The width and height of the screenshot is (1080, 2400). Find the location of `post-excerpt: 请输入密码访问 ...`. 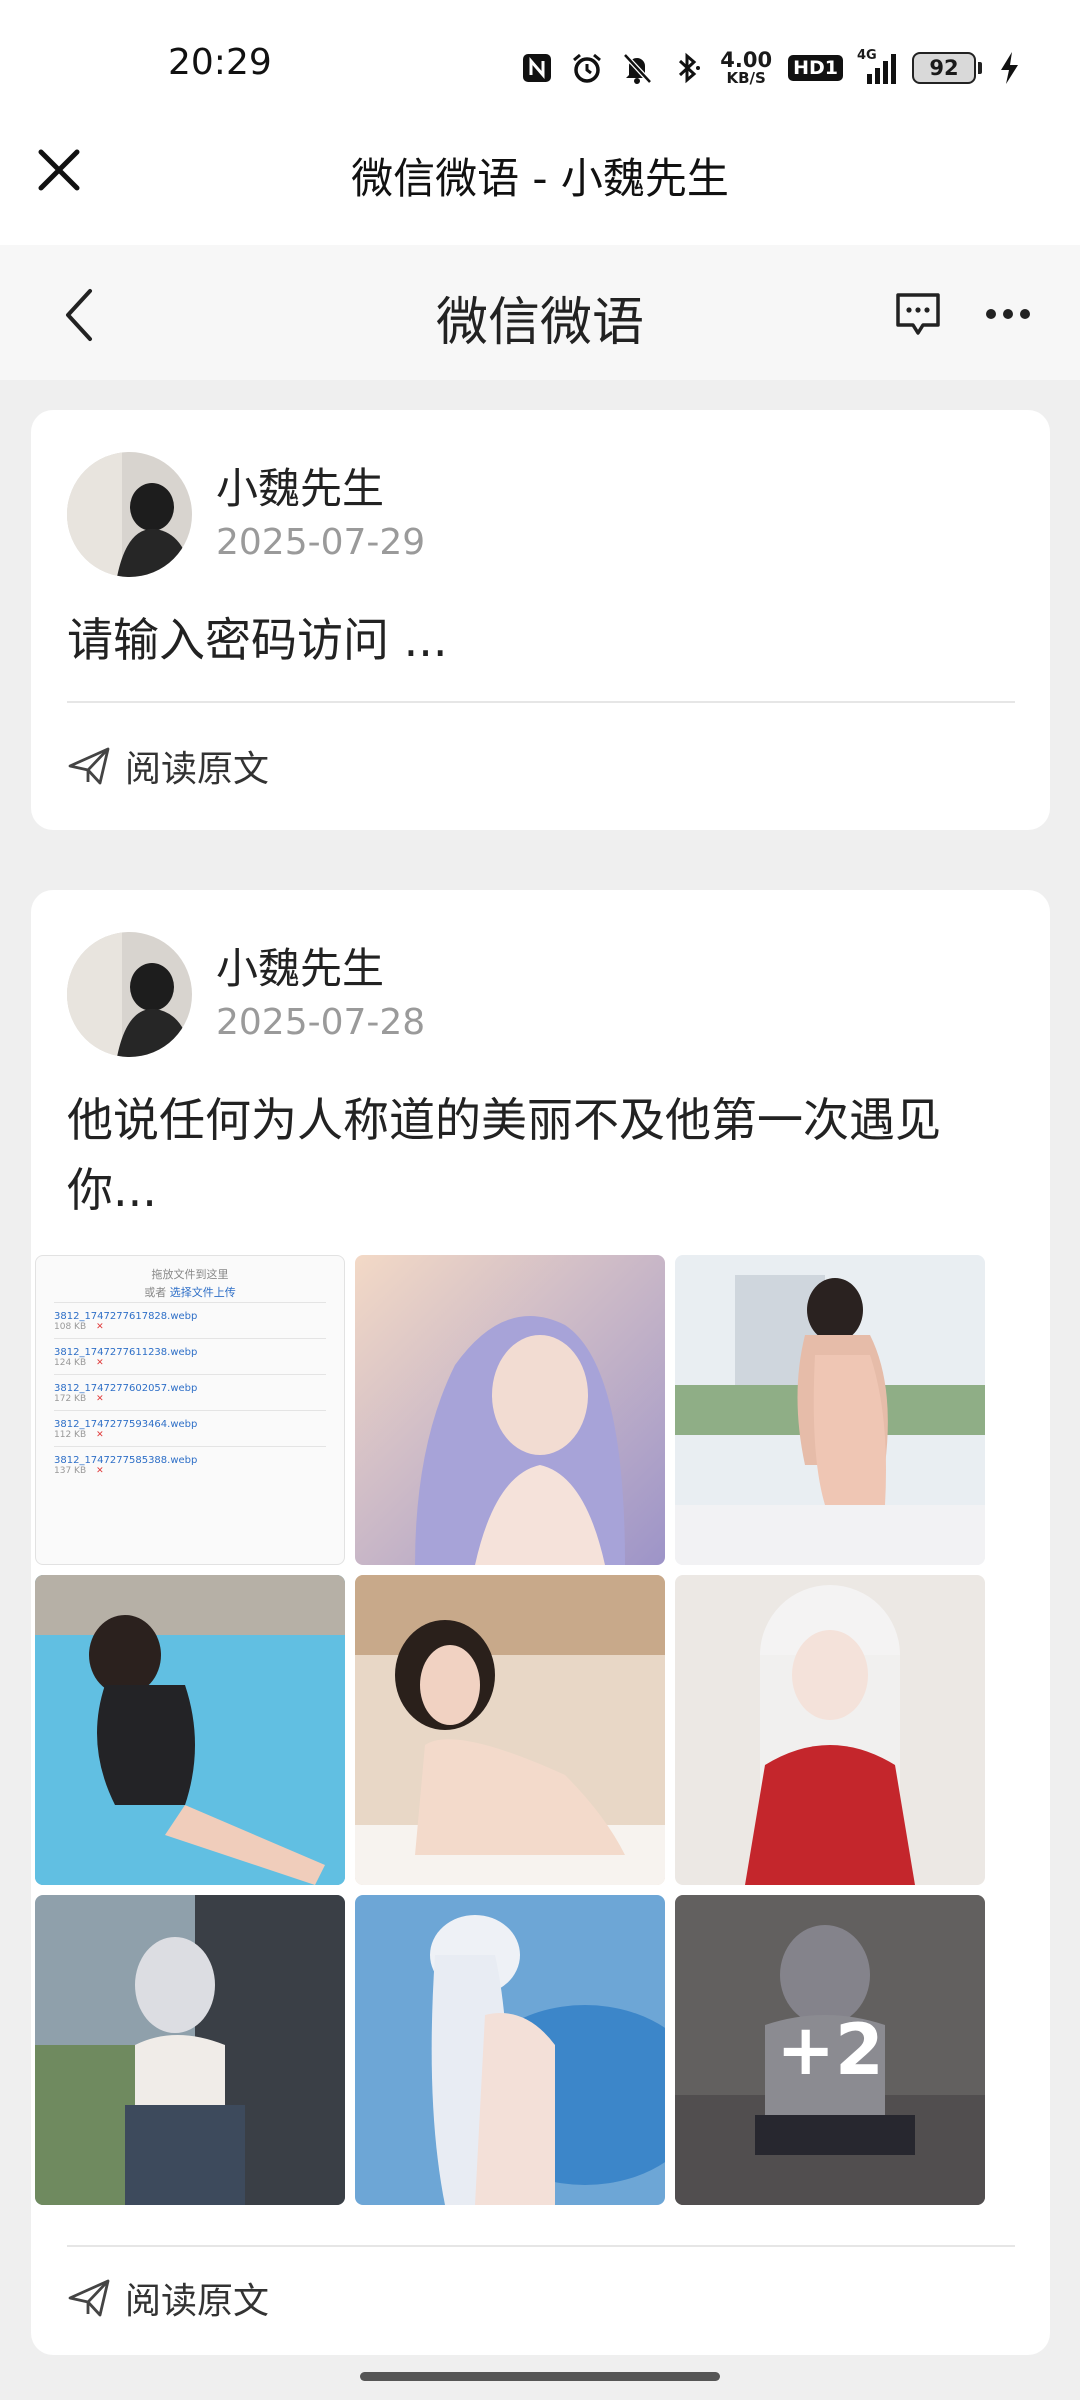

post-excerpt: 请输入密码访问 ... is located at coordinates (257, 640).